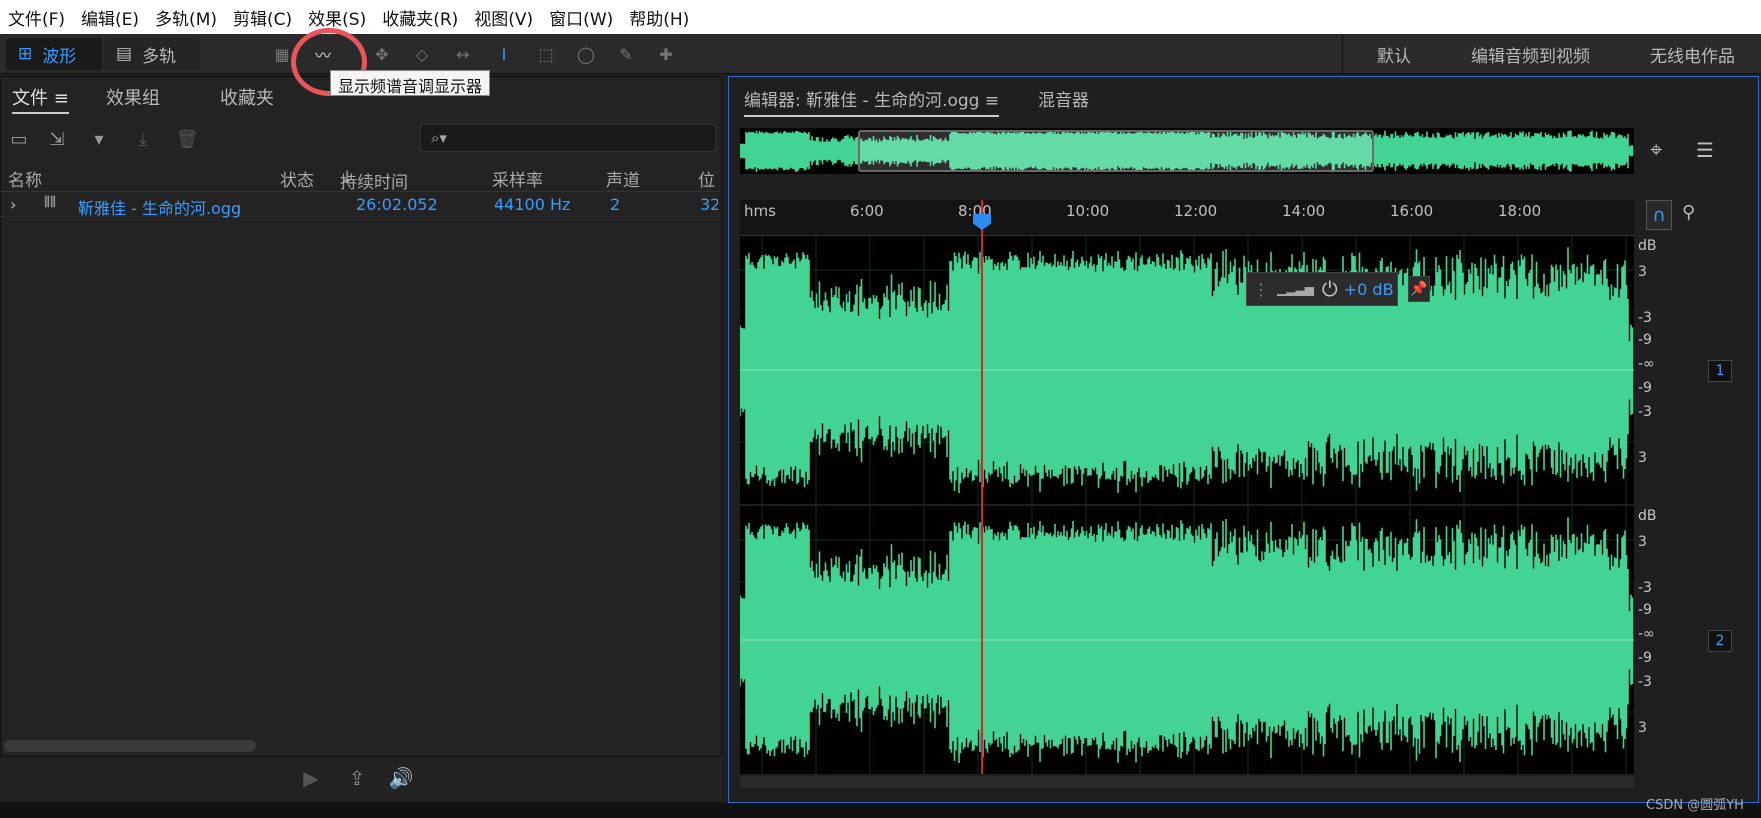 This screenshot has height=818, width=1761. I want to click on channel-1-button: 1, so click(1720, 371).